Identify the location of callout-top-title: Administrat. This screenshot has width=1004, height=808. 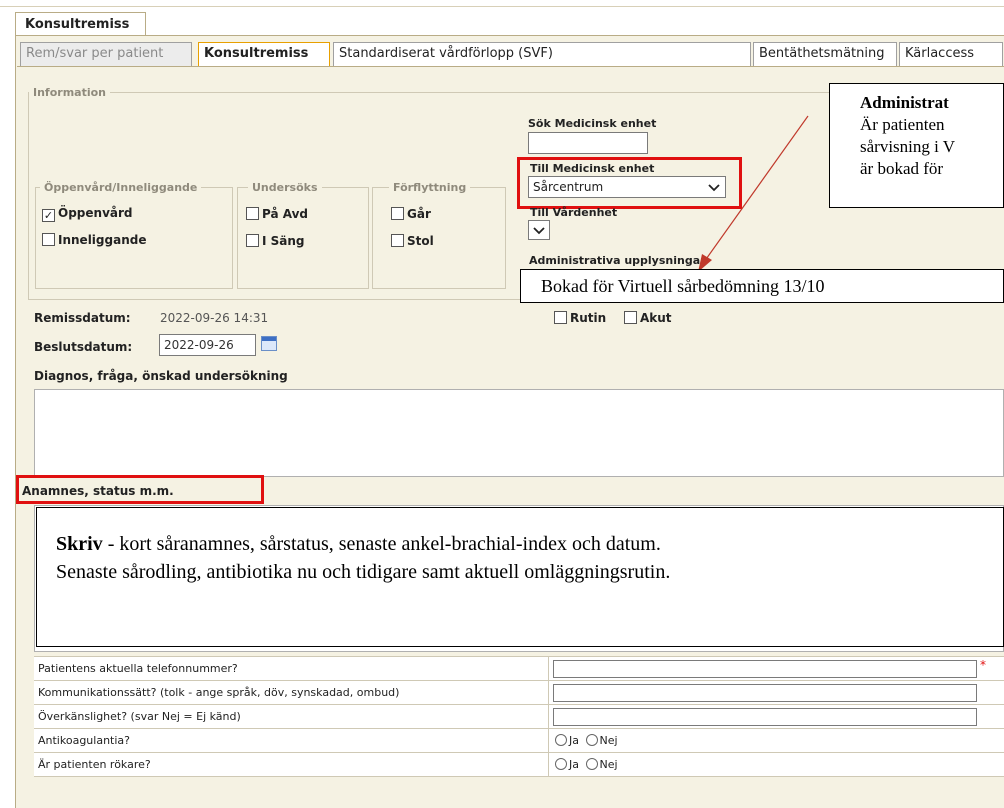
(904, 102).